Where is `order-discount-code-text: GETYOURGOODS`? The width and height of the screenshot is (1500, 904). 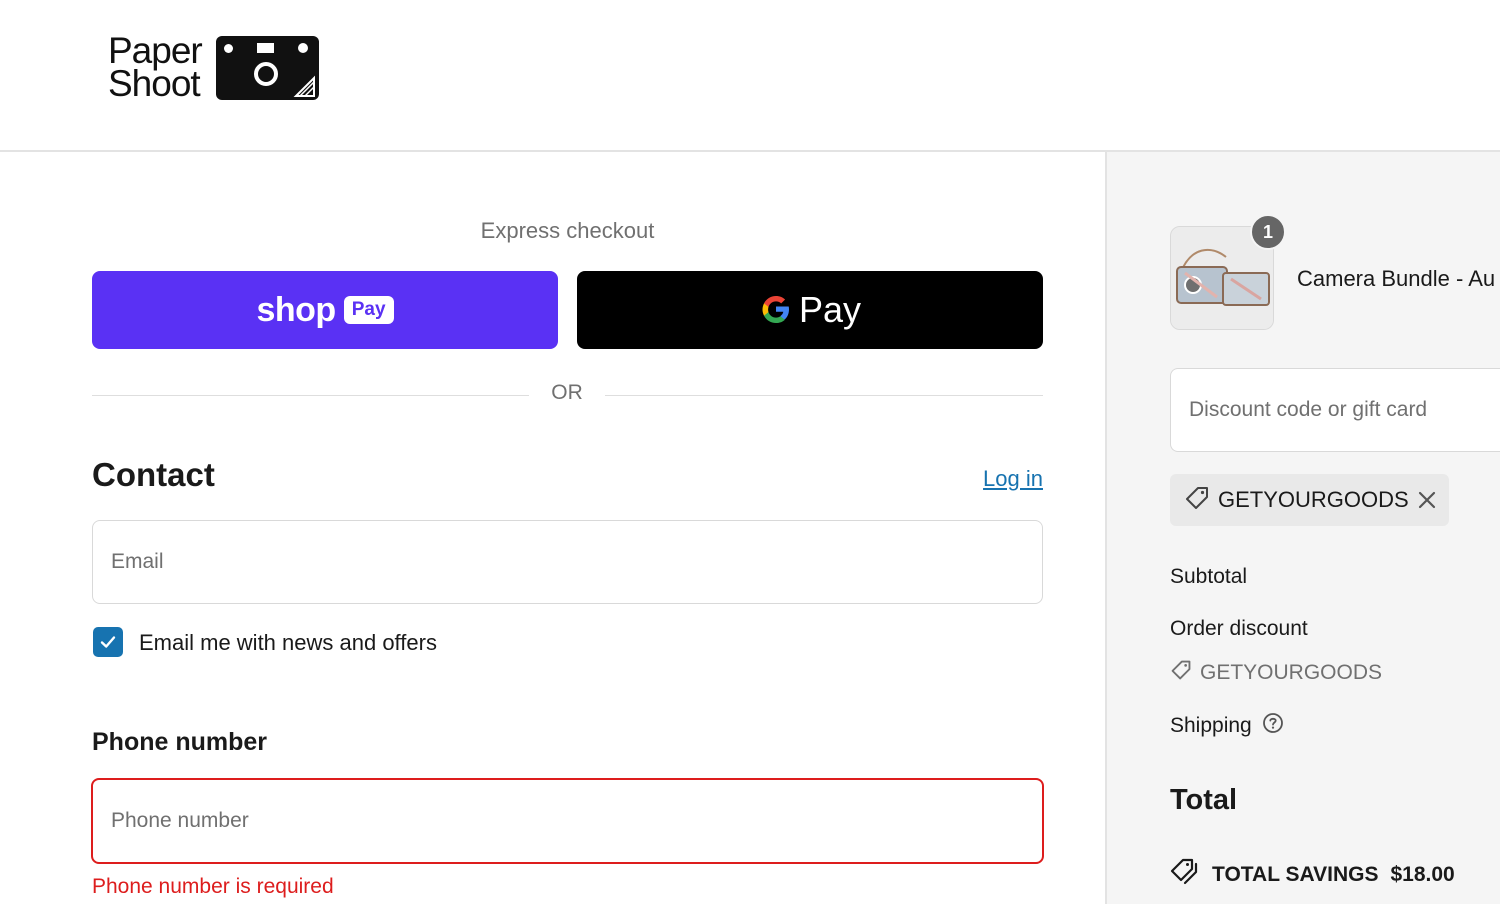
order-discount-code-text: GETYOURGOODS is located at coordinates (1291, 672).